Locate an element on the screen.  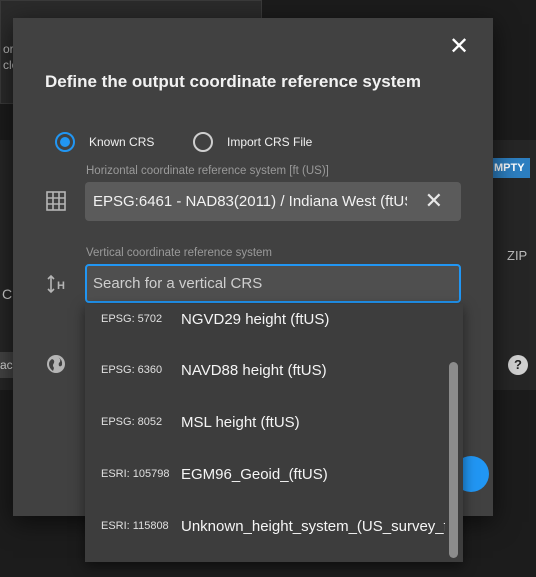
option-name: NAVD88 height (ftUS) is located at coordinates (254, 370).